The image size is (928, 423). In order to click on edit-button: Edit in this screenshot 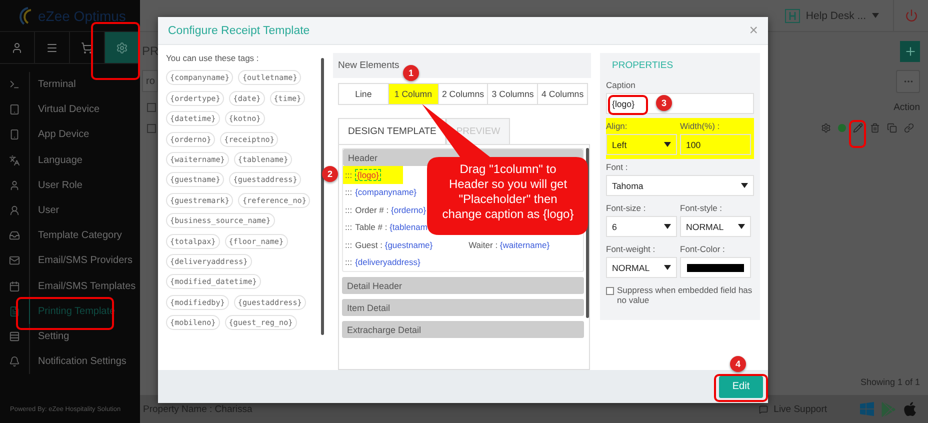, I will do `click(741, 387)`.